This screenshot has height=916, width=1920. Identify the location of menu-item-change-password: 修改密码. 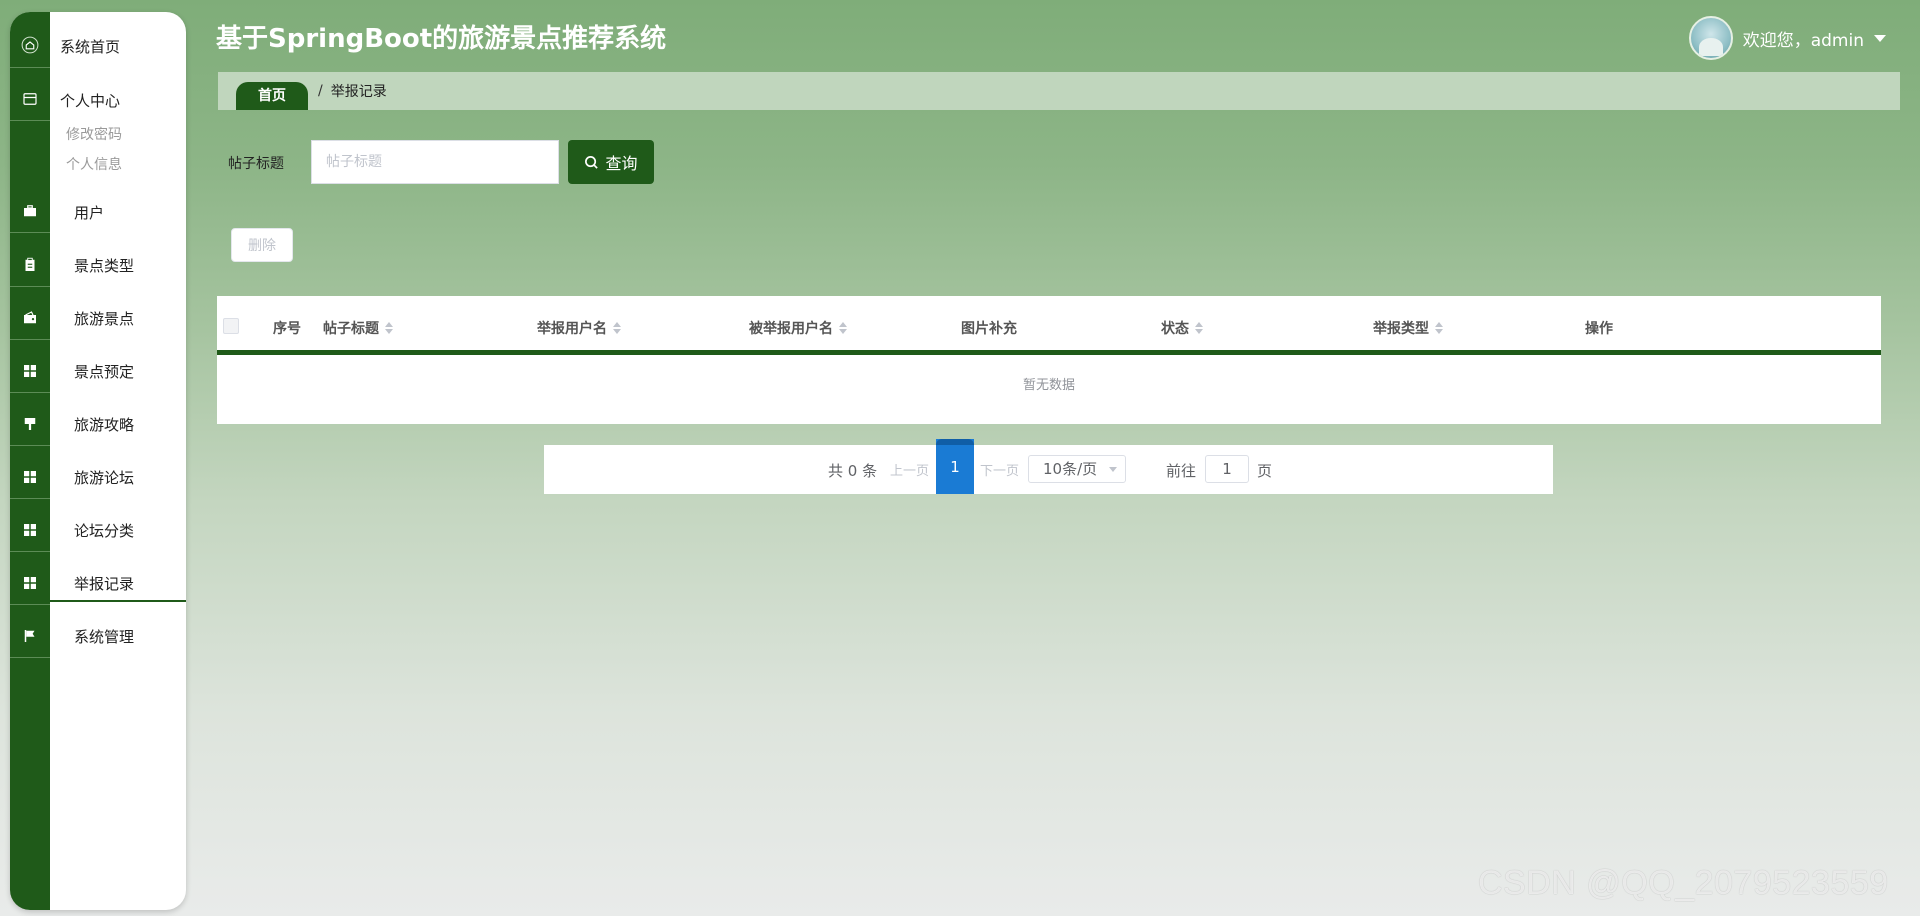
(126, 134).